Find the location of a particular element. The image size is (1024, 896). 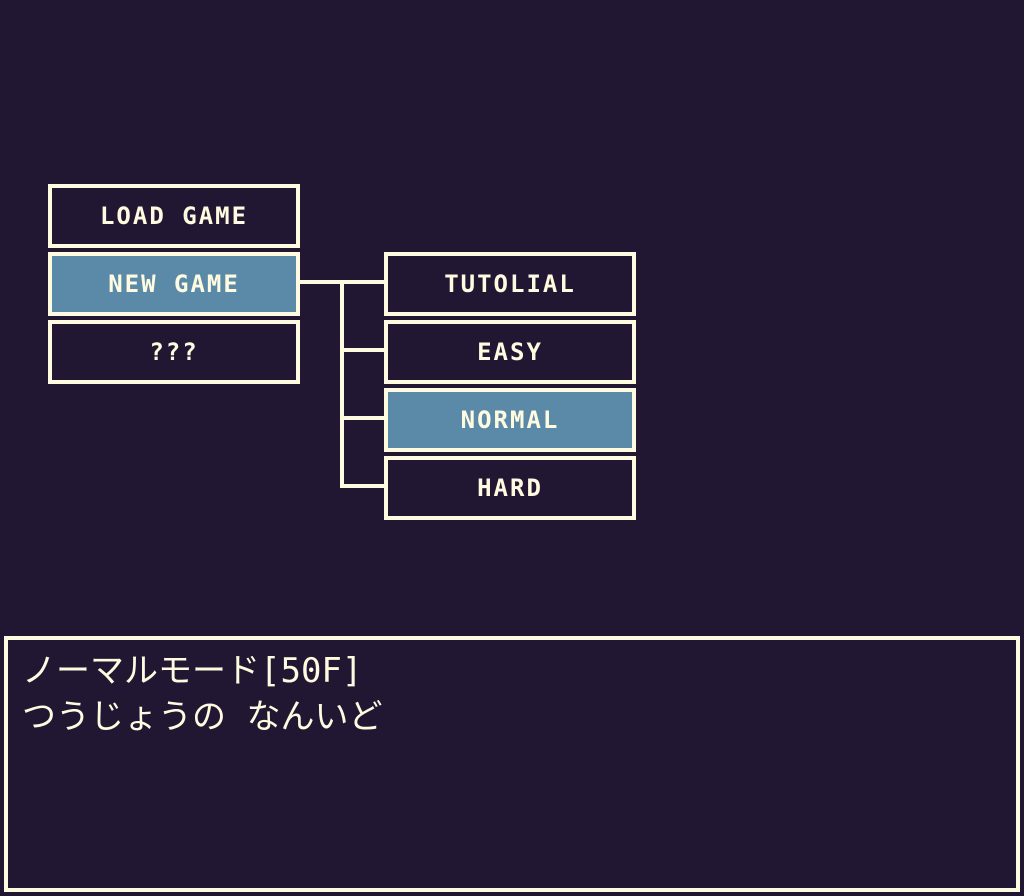

menu-item-label: ??? is located at coordinates (174, 352).